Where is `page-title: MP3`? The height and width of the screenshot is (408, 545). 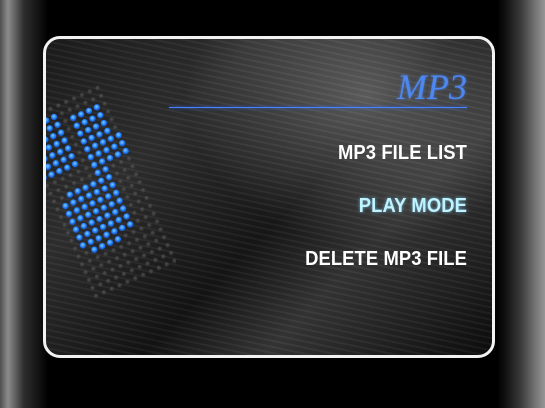 page-title: MP3 is located at coordinates (432, 87).